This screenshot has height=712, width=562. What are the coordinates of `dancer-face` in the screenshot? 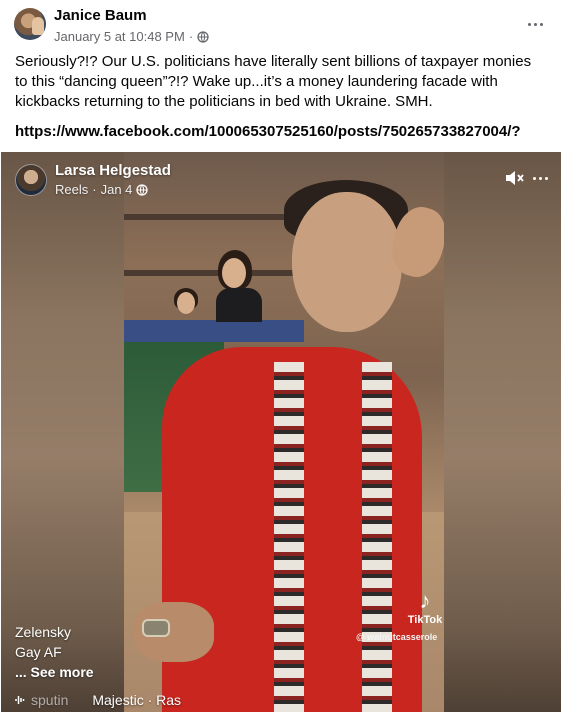 It's located at (347, 262).